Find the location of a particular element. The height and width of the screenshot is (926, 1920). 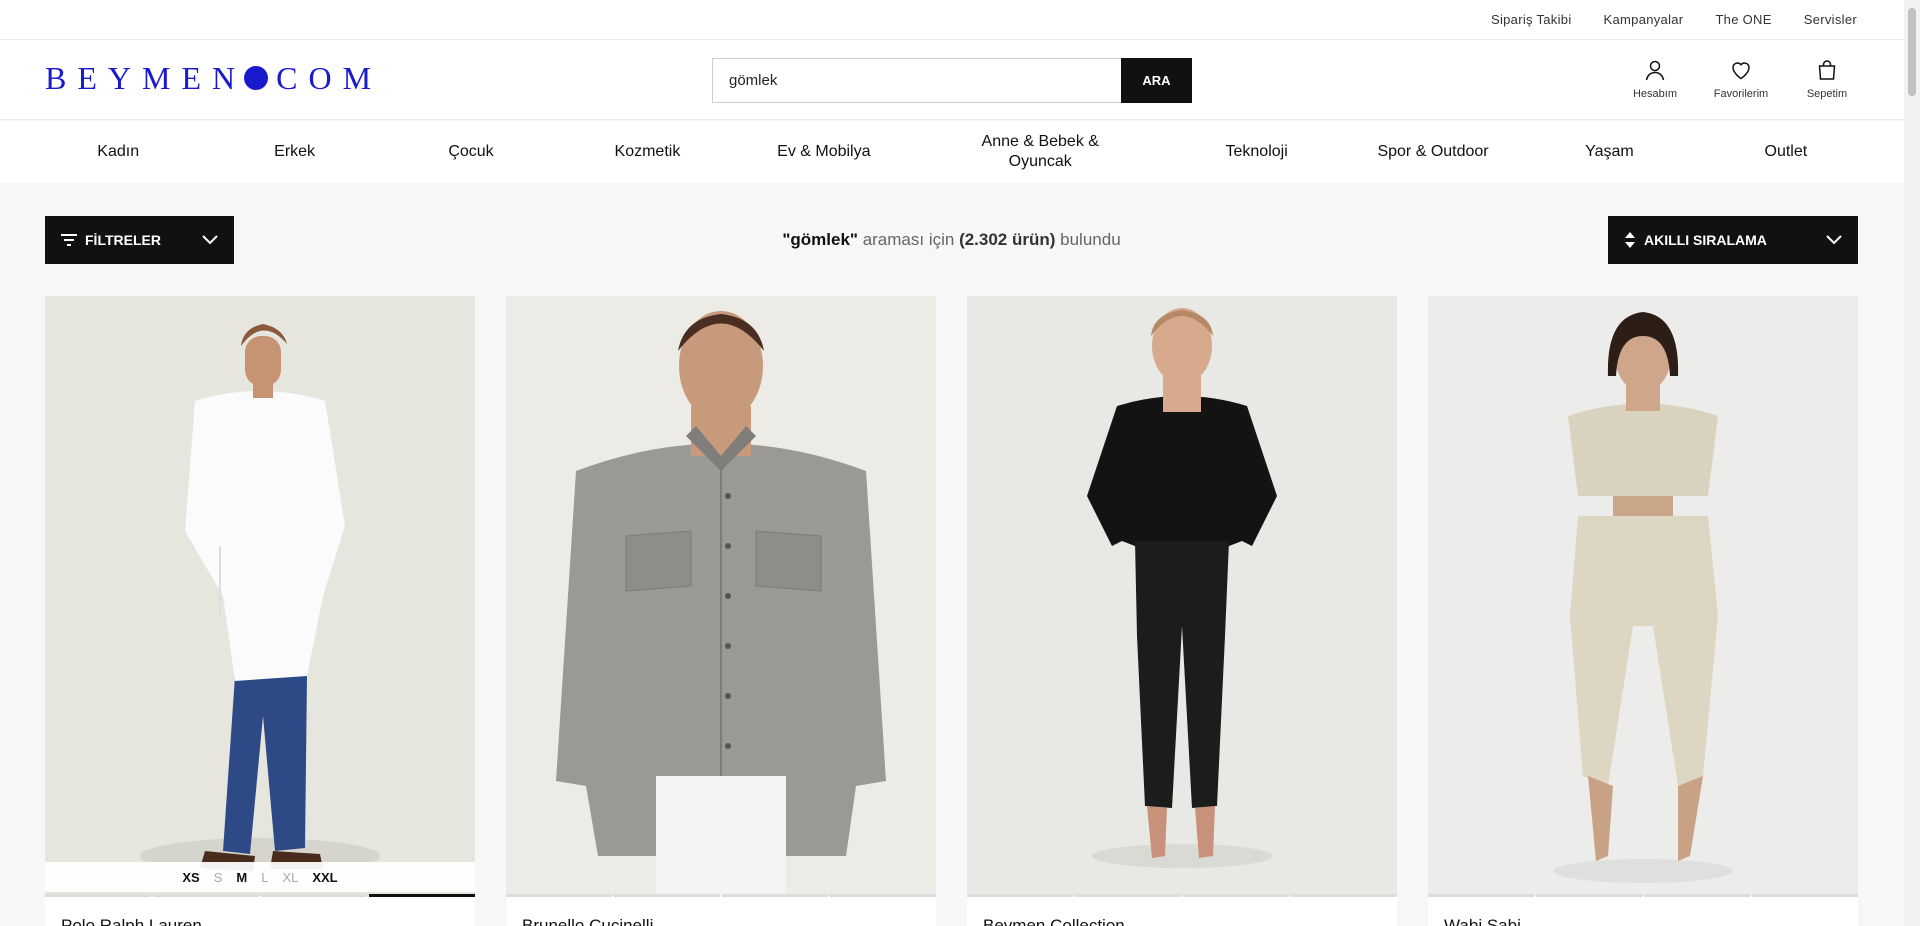

product-photo-woman-black-shirt is located at coordinates (1182, 596).